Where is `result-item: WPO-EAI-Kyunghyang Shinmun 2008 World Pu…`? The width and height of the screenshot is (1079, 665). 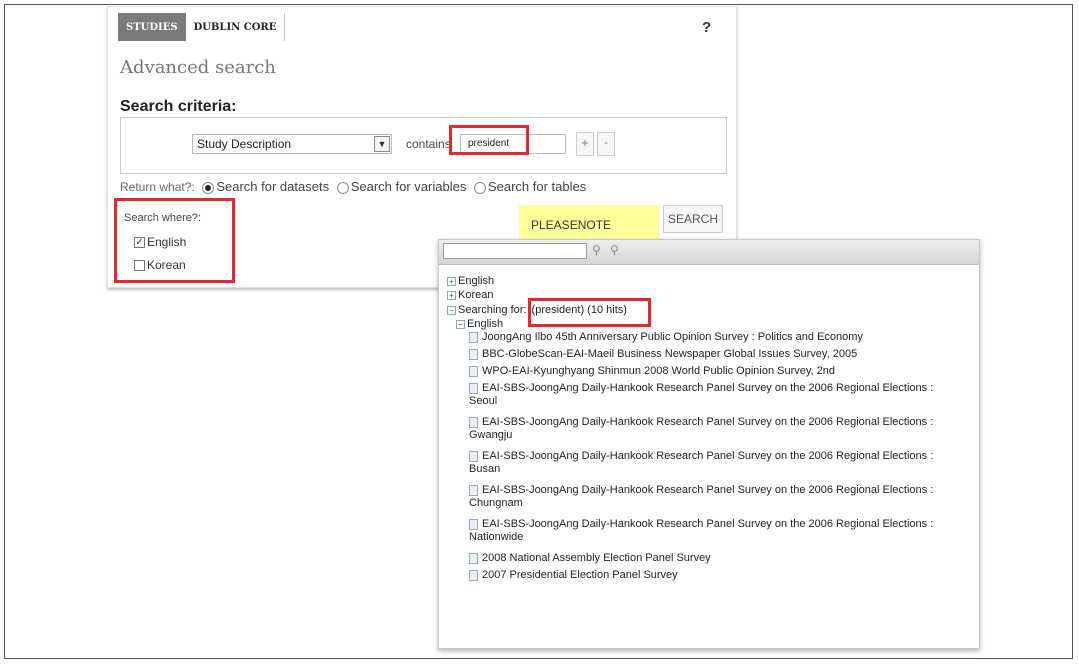
result-item: WPO-EAI-Kyunghyang Shinmun 2008 World Pu… is located at coordinates (721, 371).